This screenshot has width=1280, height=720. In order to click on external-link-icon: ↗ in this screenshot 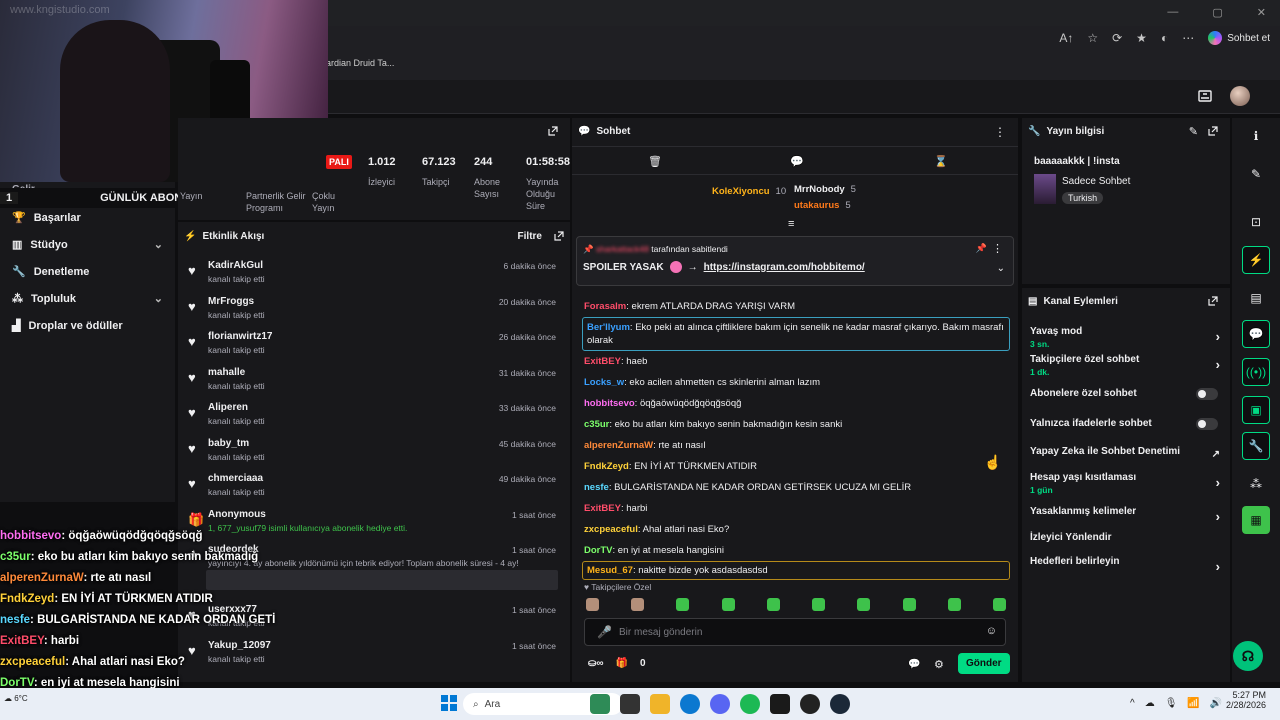, I will do `click(1216, 454)`.